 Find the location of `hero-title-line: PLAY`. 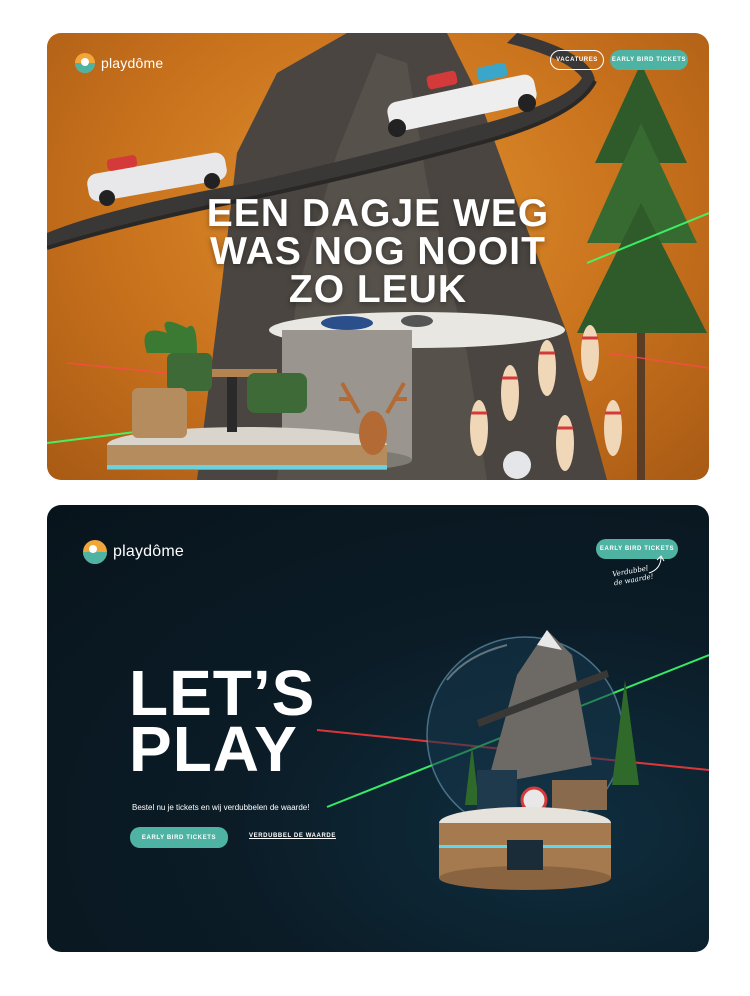

hero-title-line: PLAY is located at coordinates (213, 749).